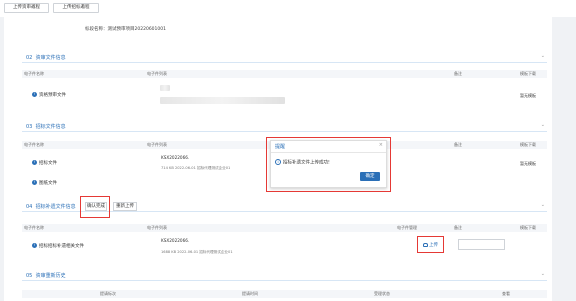 Image resolution: width=576 pixels, height=301 pixels. I want to click on col-manage: 电子件管理, so click(407, 227).